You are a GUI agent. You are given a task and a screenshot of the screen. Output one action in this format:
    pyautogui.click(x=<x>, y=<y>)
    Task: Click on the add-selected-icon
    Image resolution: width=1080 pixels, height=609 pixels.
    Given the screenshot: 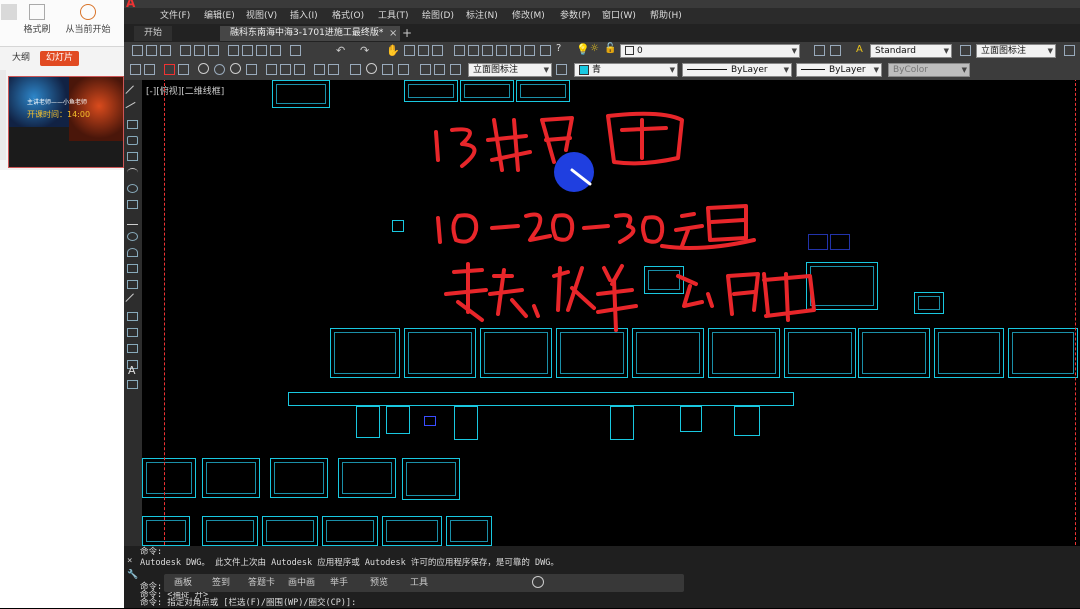 What is the action you would take?
    pyautogui.click(x=132, y=384)
    